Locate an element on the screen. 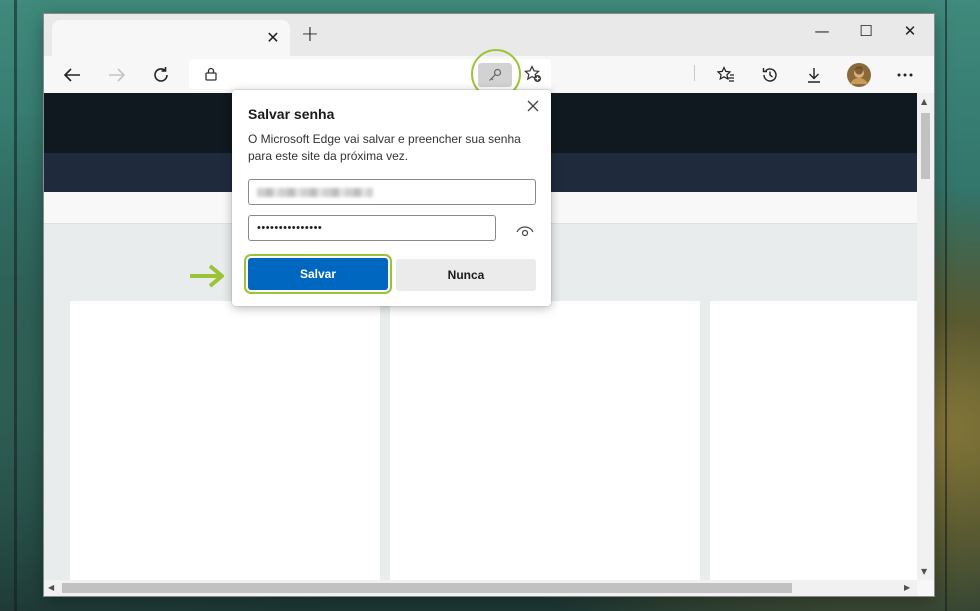 The height and width of the screenshot is (611, 980). refresh-icon is located at coordinates (161, 74).